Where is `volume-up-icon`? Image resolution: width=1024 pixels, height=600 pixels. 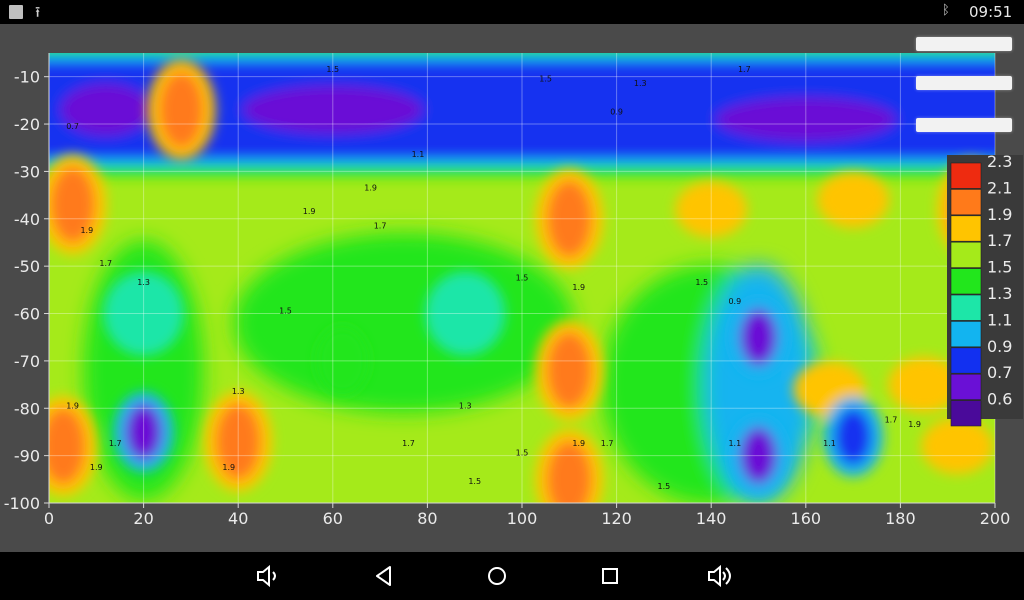
volume-up-icon is located at coordinates (720, 576).